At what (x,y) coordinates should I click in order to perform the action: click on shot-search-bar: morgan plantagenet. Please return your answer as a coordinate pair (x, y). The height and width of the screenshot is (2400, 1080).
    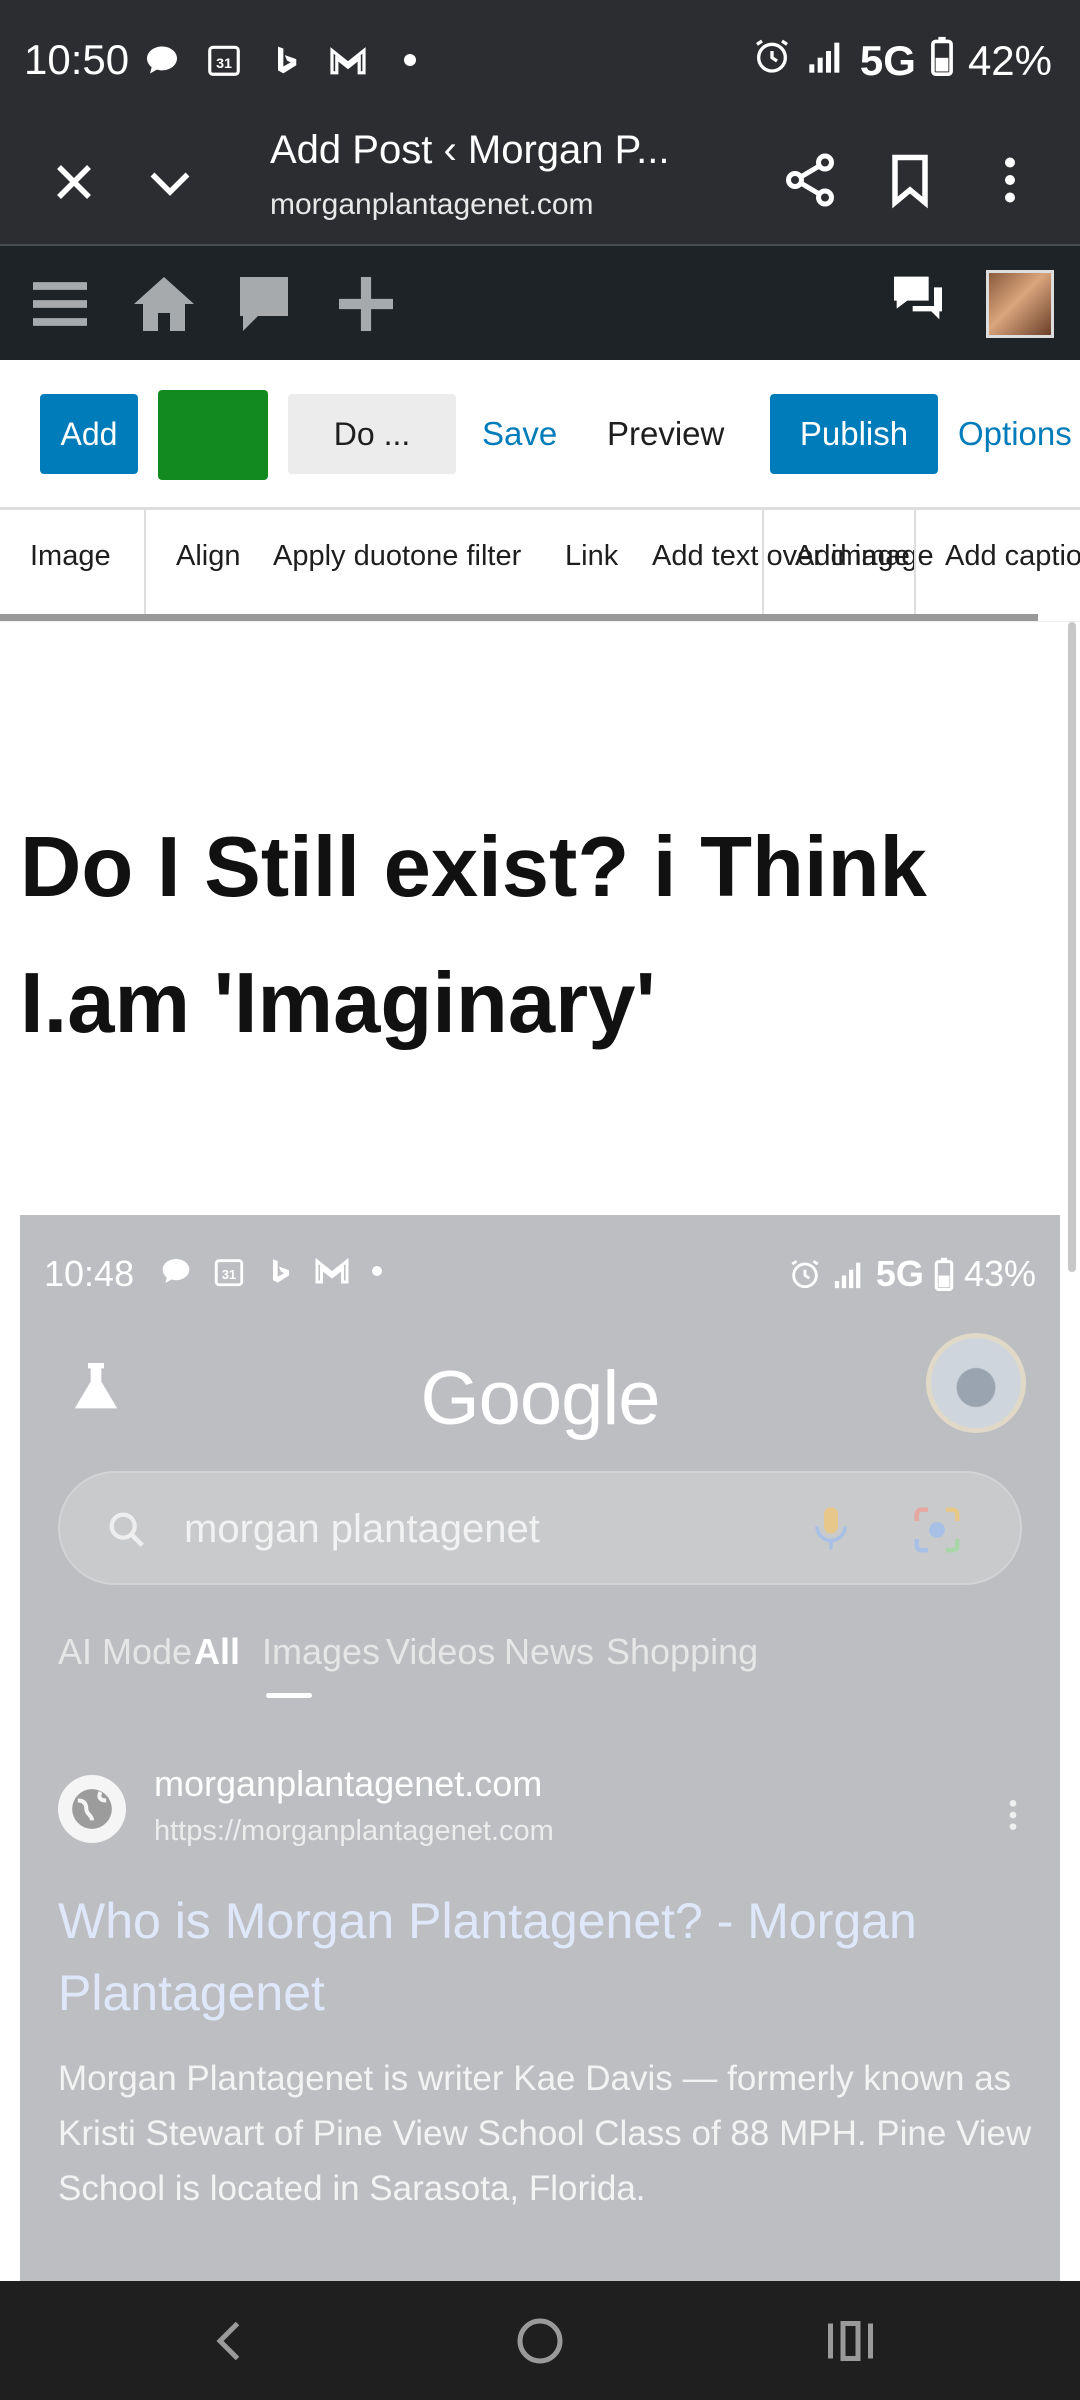
    Looking at the image, I should click on (540, 1528).